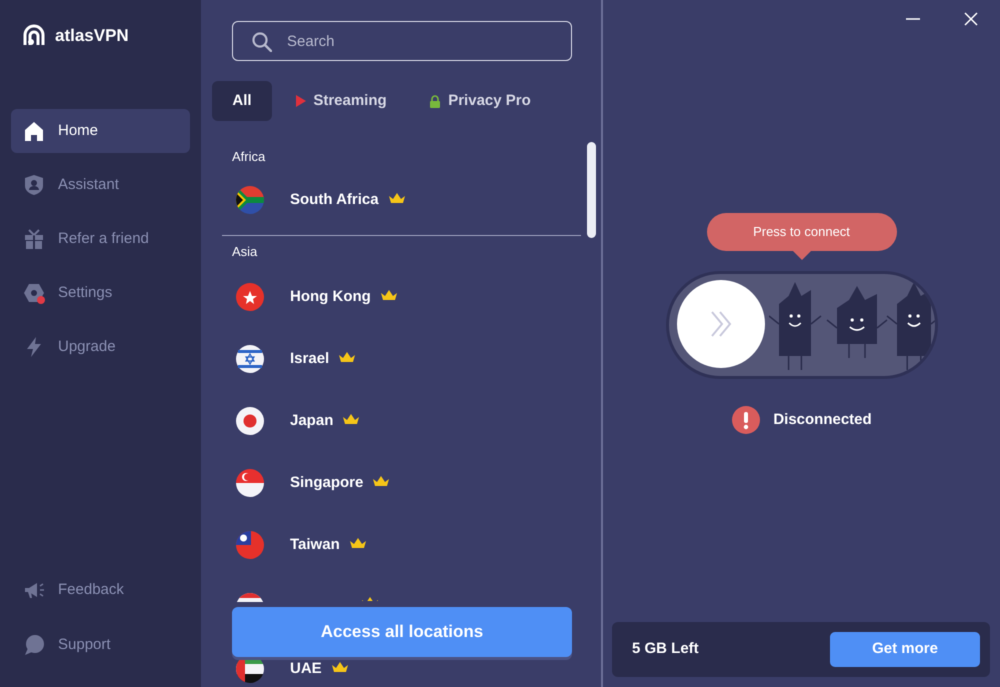 The image size is (1000, 687). I want to click on close-icon, so click(971, 19).